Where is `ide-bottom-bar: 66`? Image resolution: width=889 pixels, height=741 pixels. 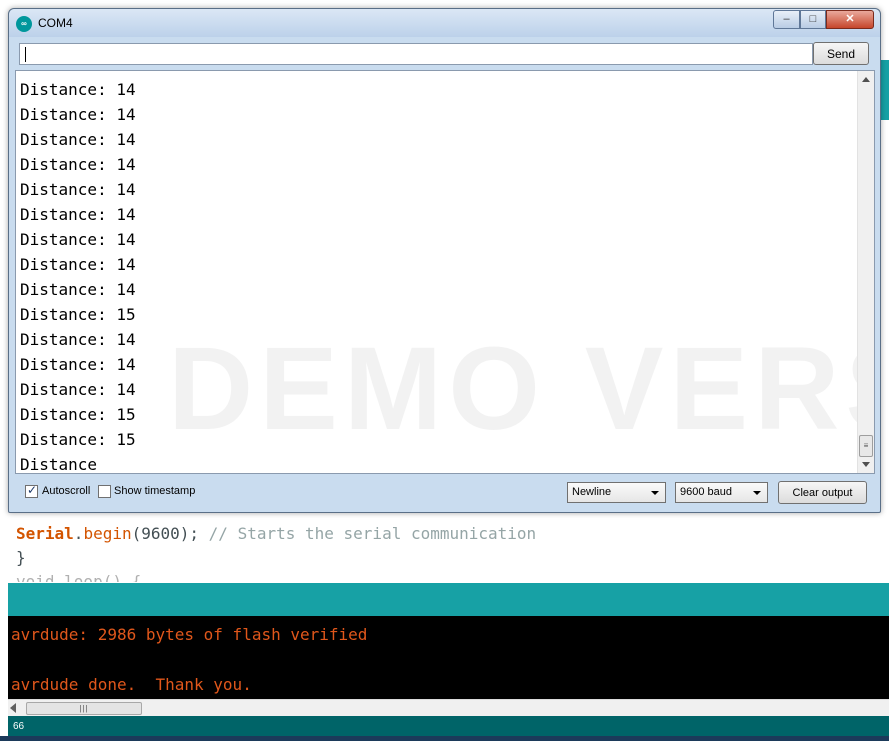 ide-bottom-bar: 66 is located at coordinates (448, 726).